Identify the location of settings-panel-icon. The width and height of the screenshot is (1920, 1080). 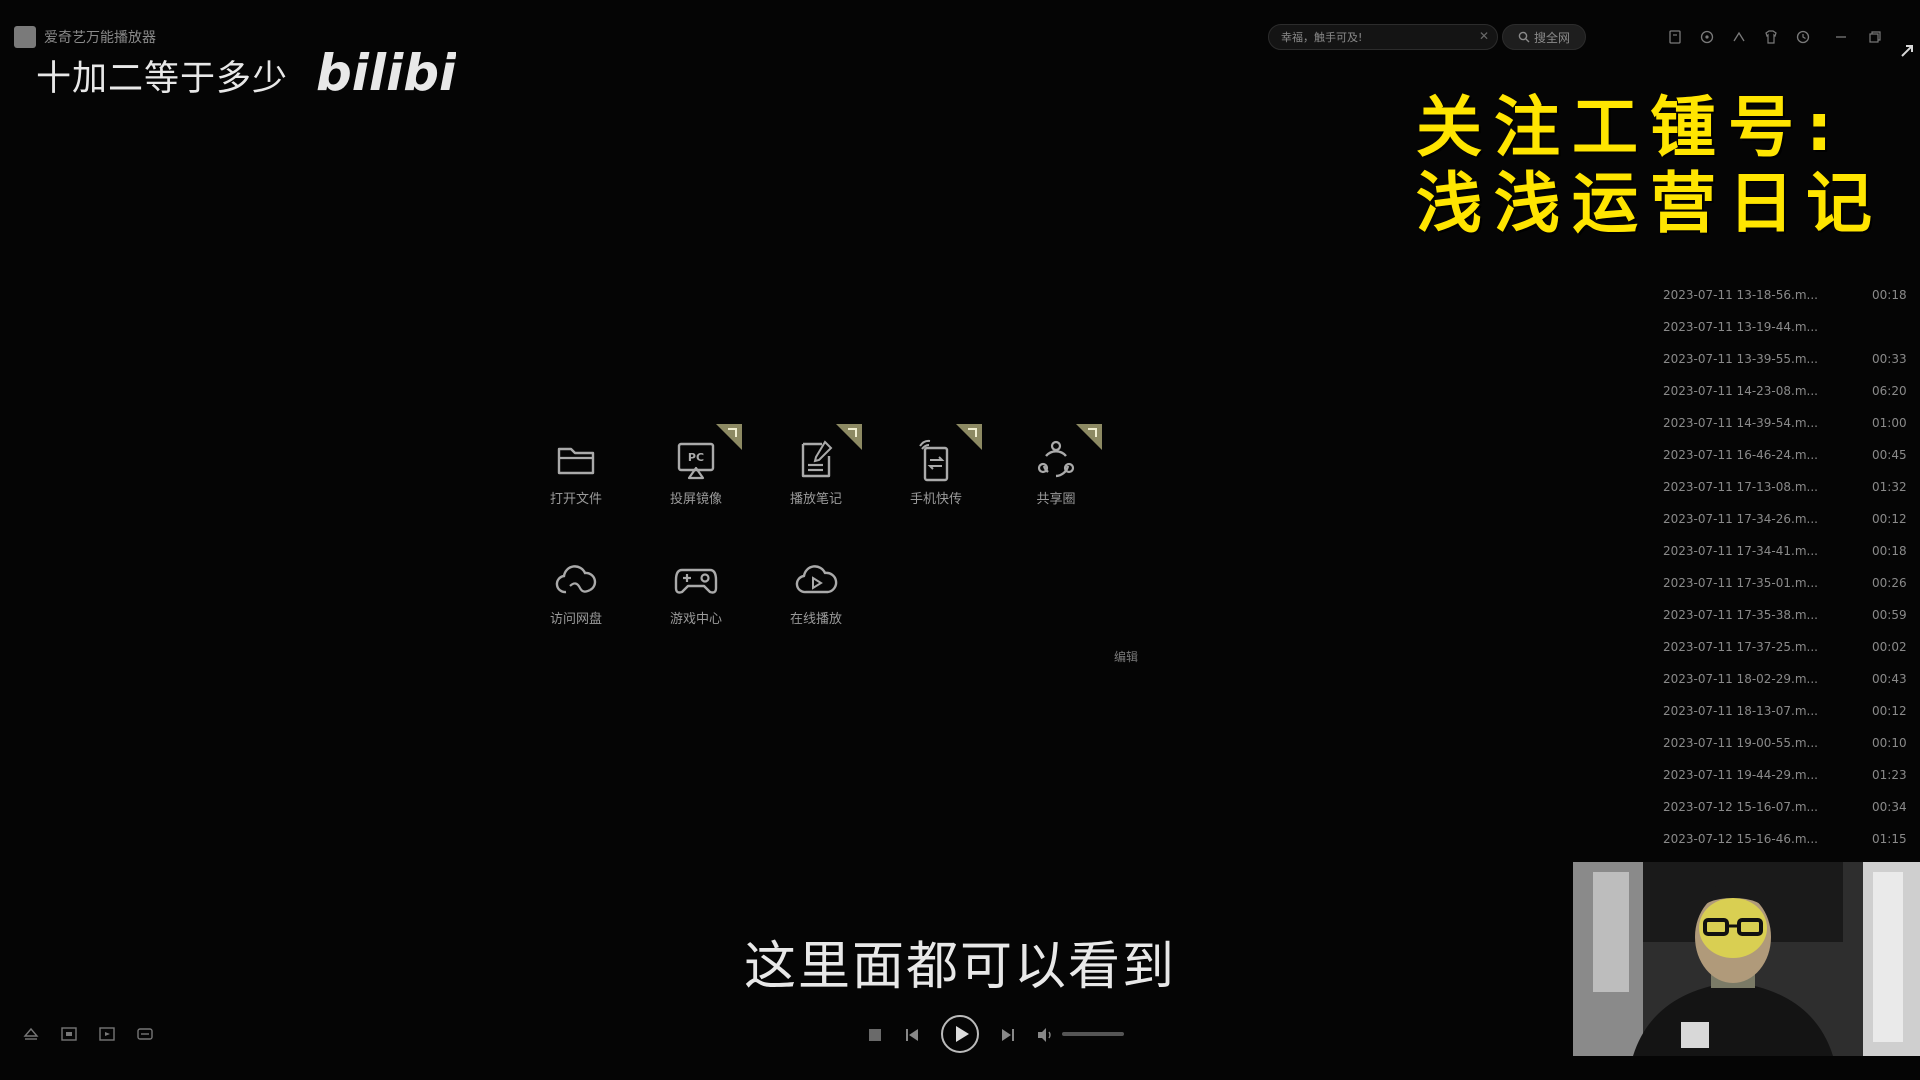
(145, 1034).